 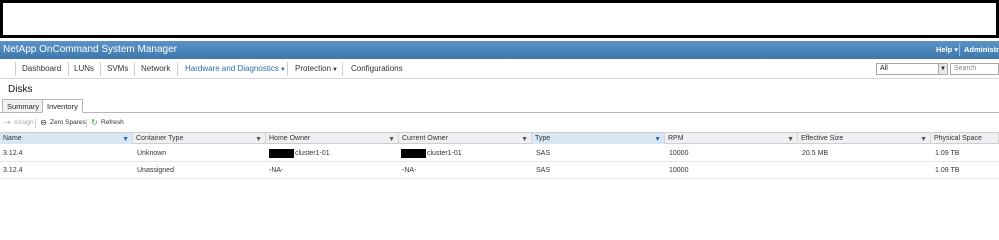 I want to click on cell-current-owner: cluster1-01, so click(x=430, y=153).